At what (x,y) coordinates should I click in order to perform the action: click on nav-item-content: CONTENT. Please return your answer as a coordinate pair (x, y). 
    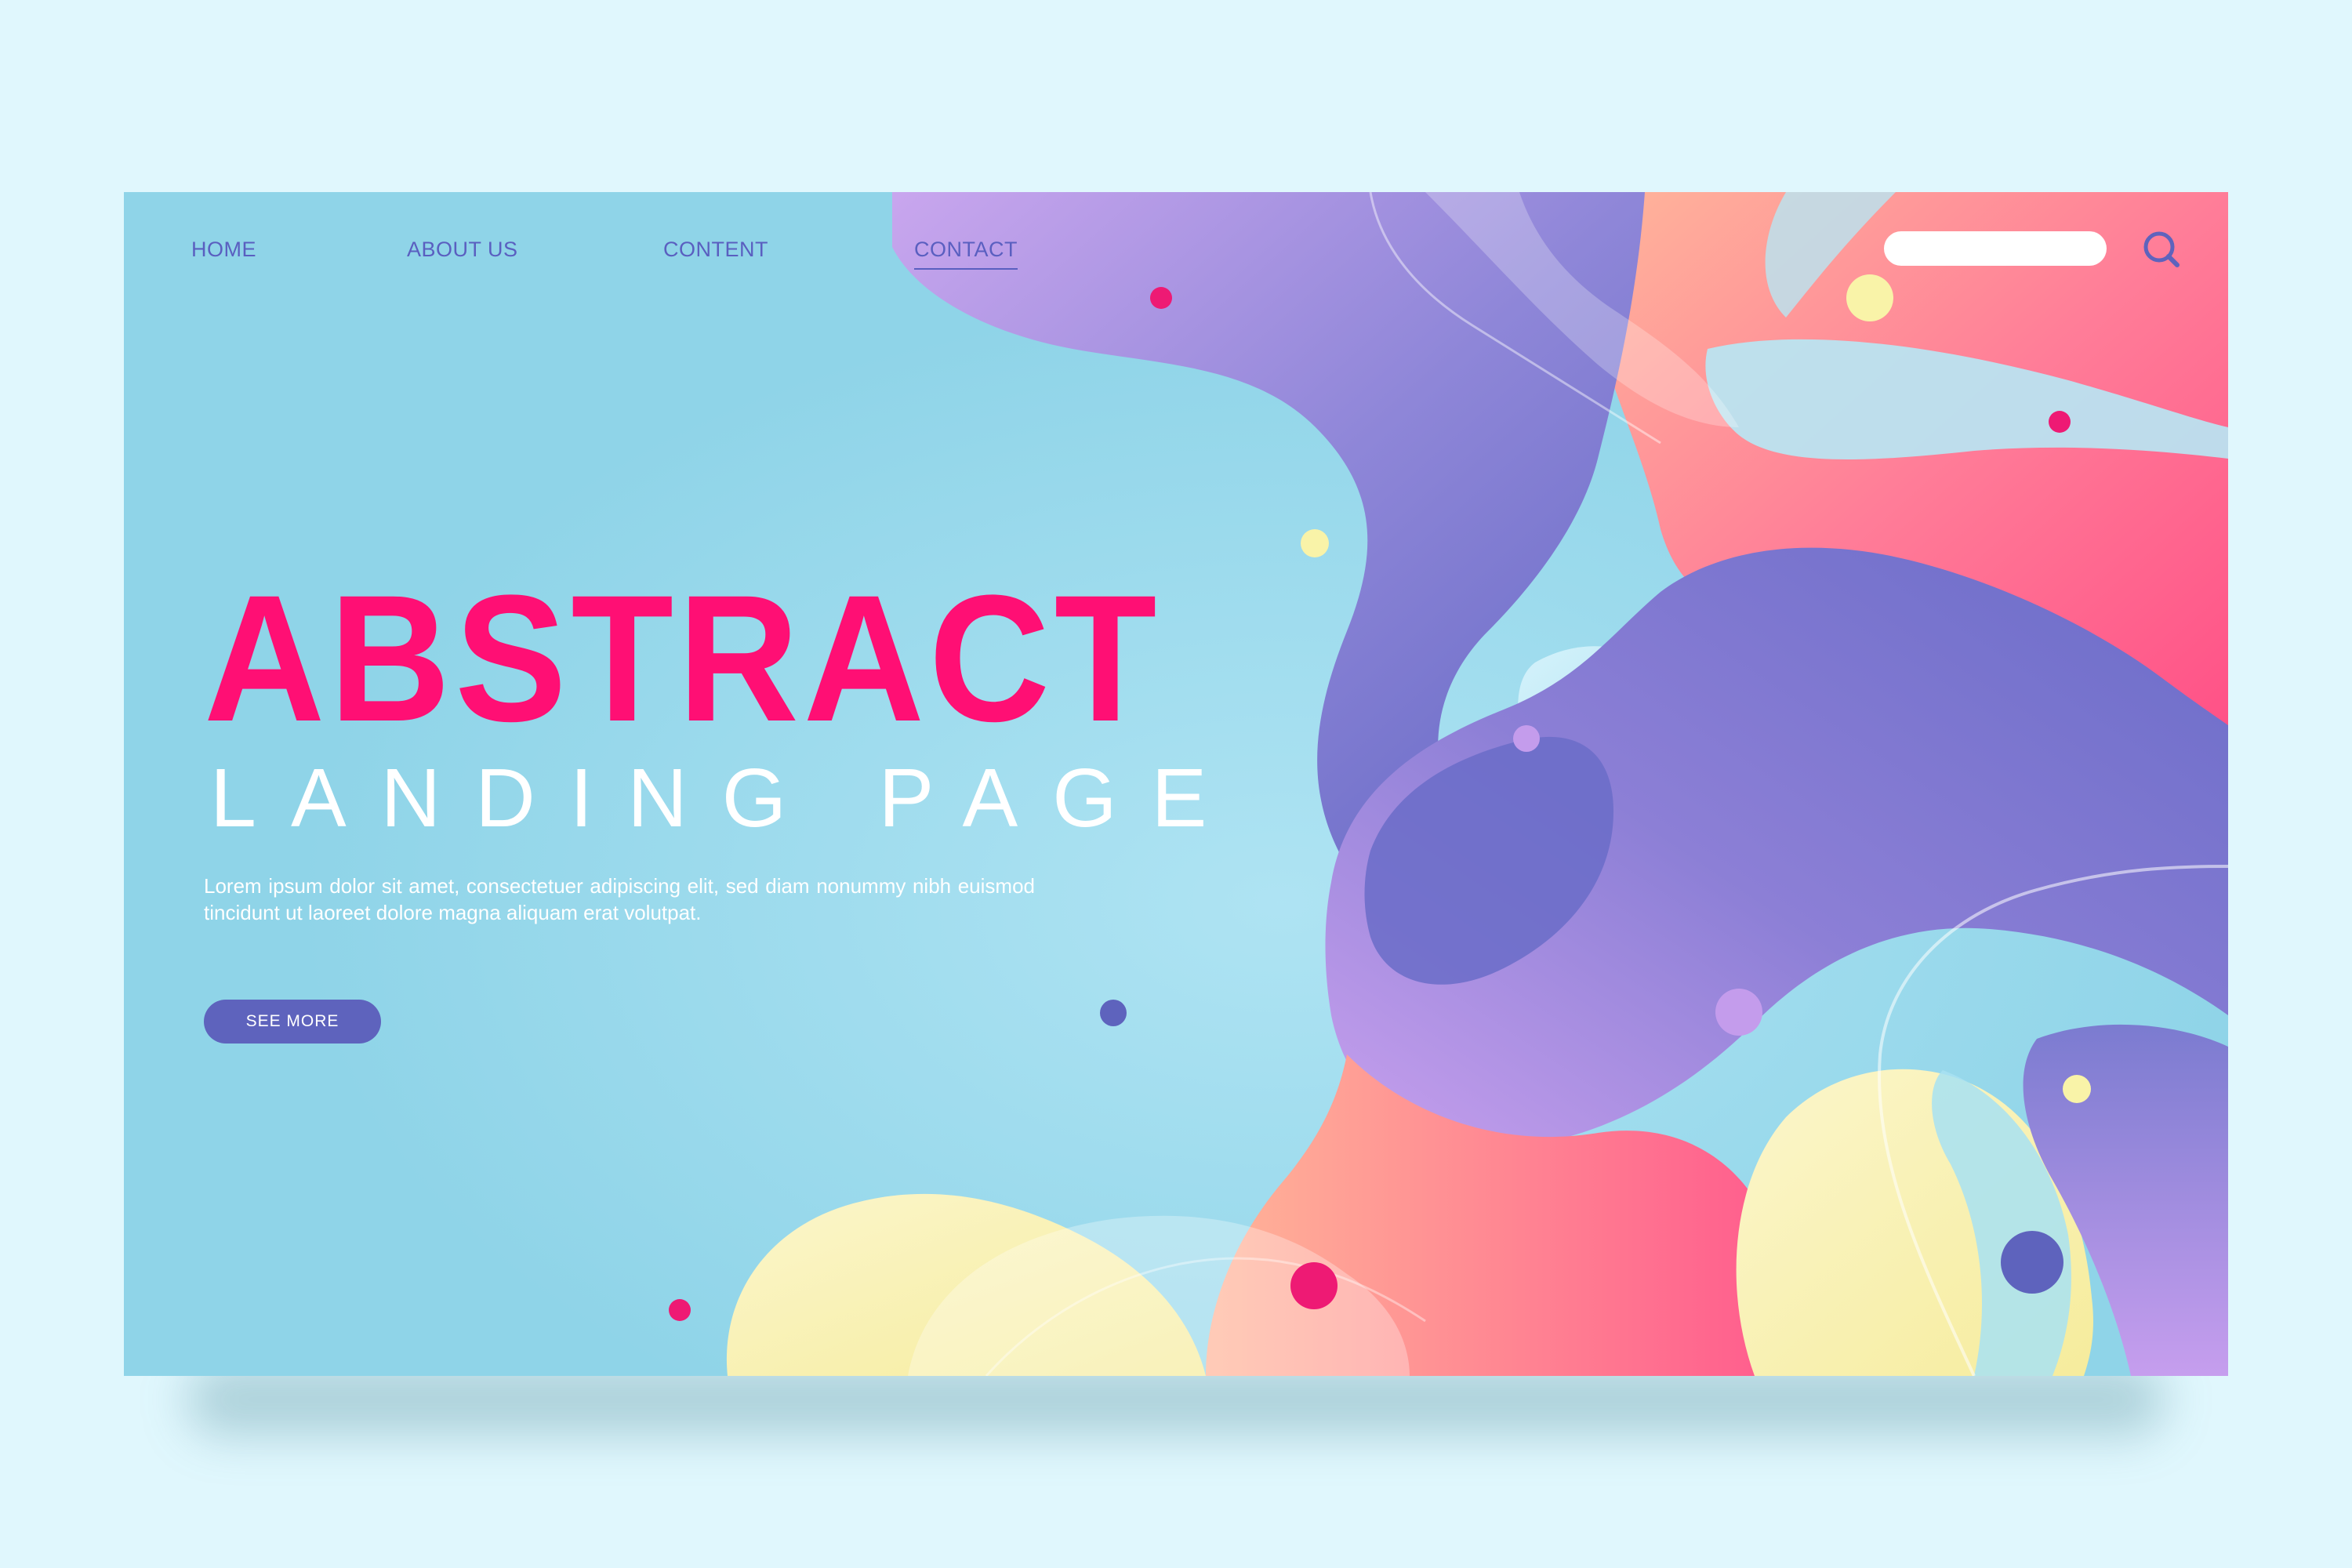
    Looking at the image, I should click on (715, 250).